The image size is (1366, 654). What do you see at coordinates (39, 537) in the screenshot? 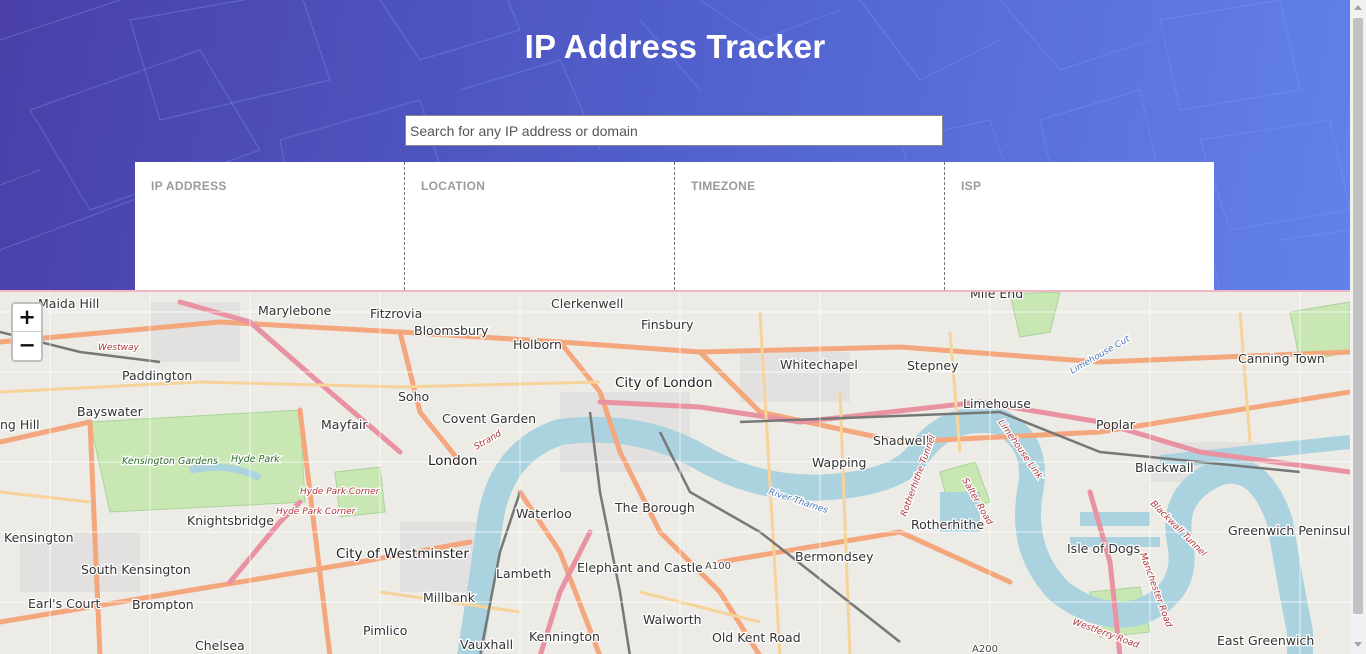
I see `map-label: Kensington` at bounding box center [39, 537].